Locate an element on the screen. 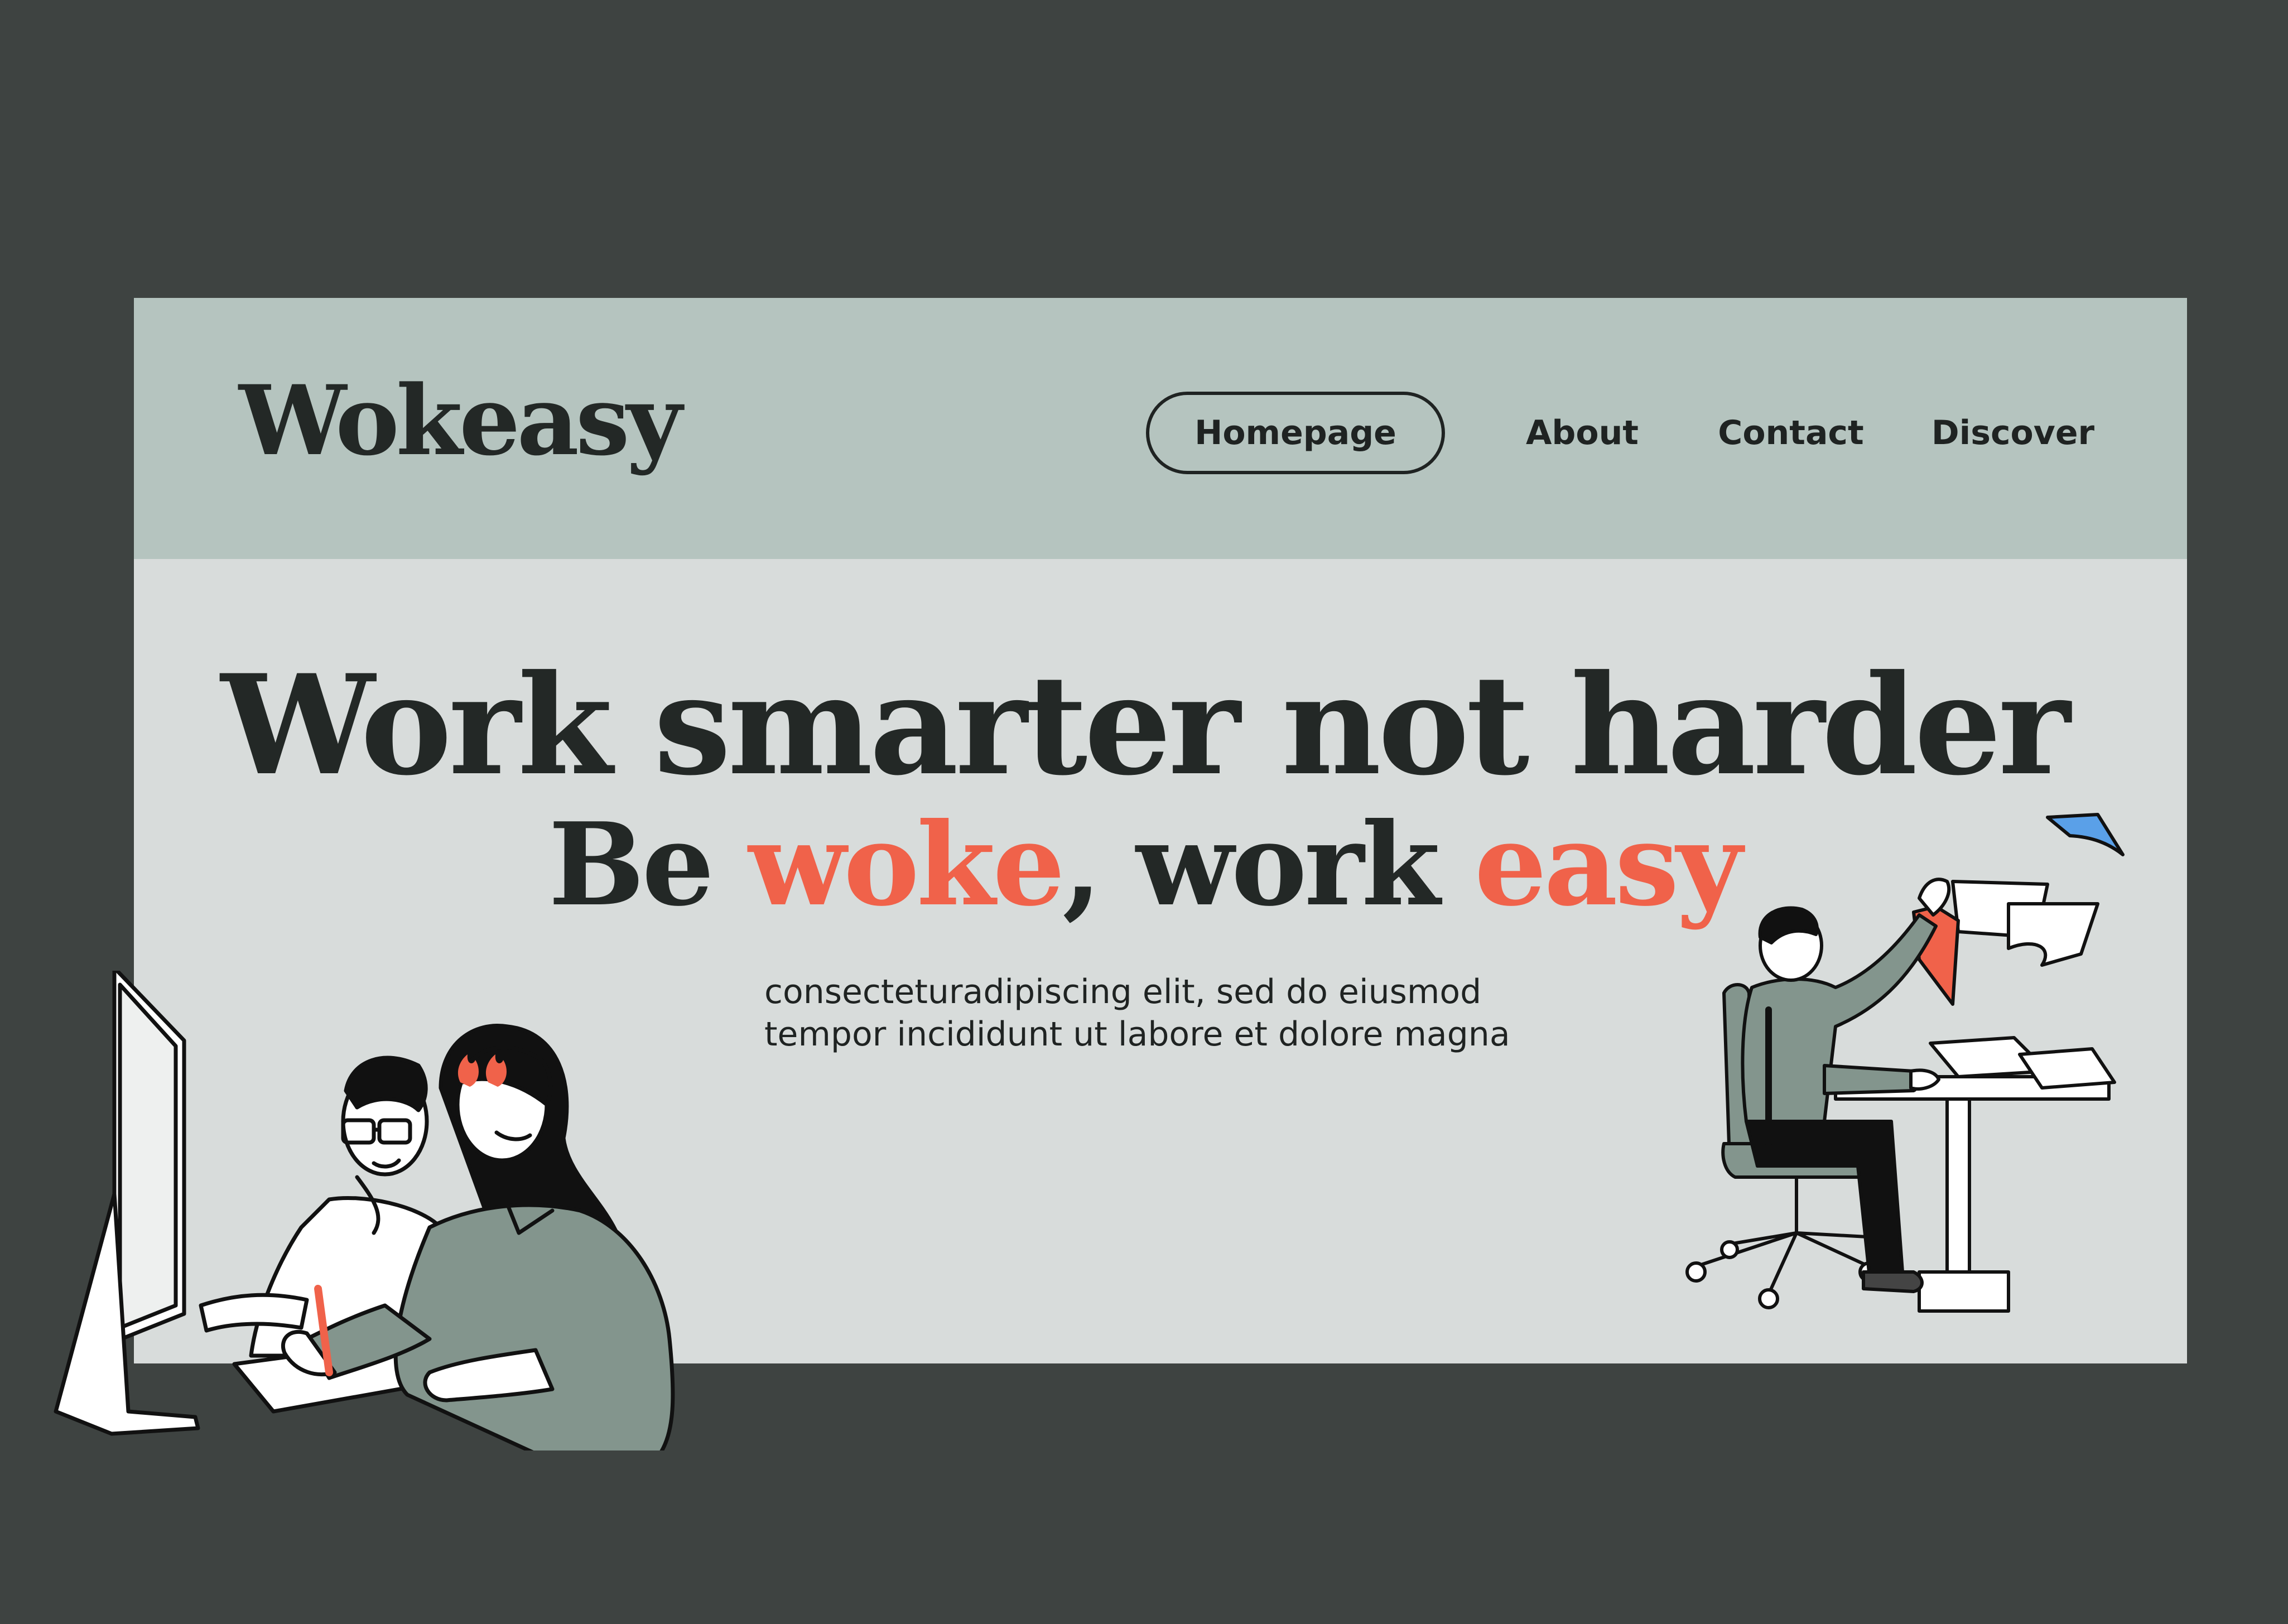  subheadline-accent-woke: woke is located at coordinates (906, 865).